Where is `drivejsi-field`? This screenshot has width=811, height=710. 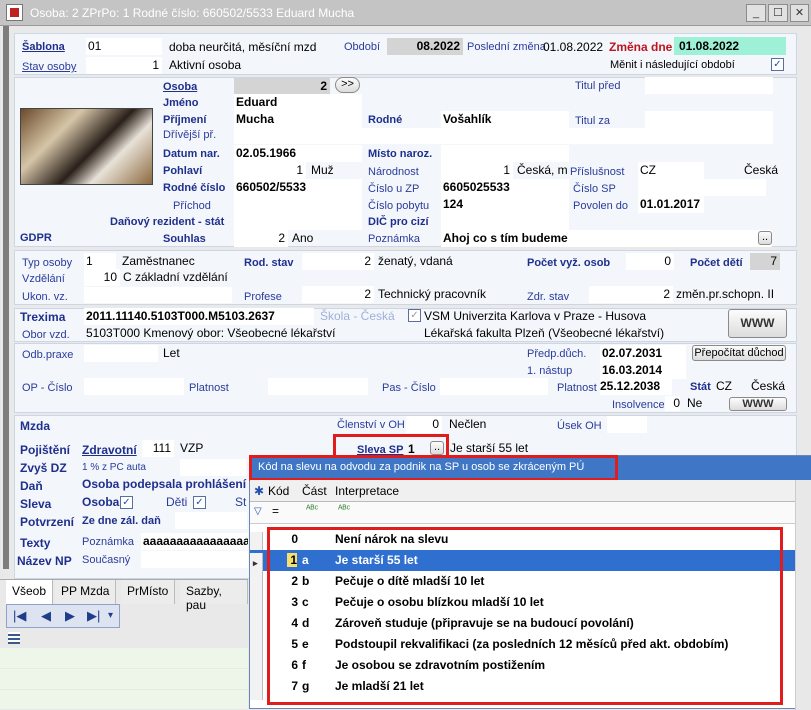
drivejsi-field is located at coordinates (503, 136).